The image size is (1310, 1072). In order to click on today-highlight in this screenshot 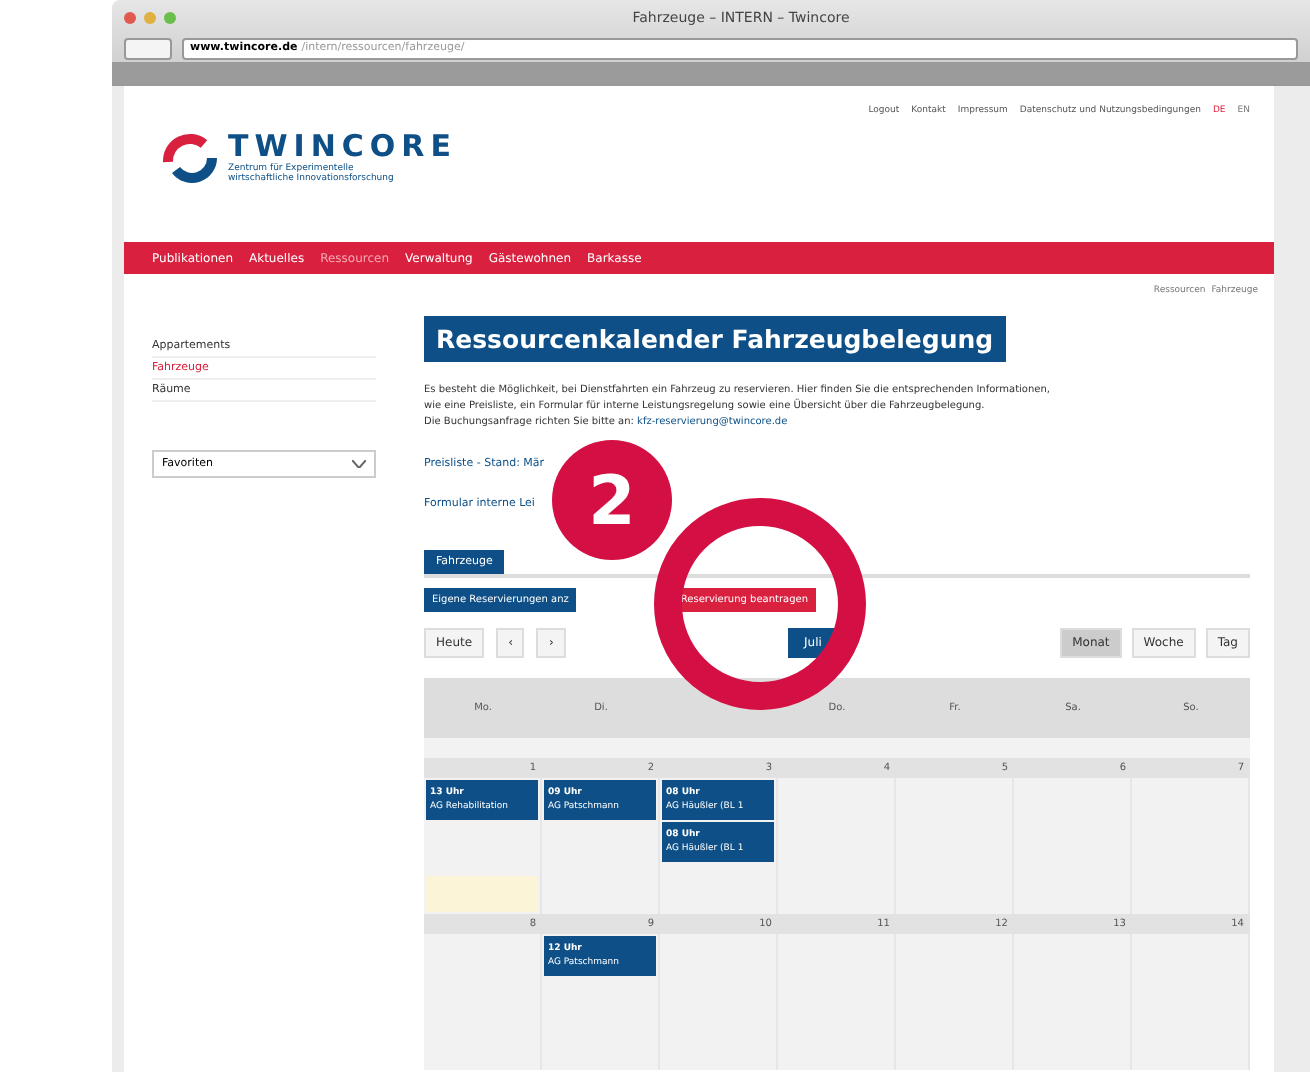, I will do `click(482, 894)`.